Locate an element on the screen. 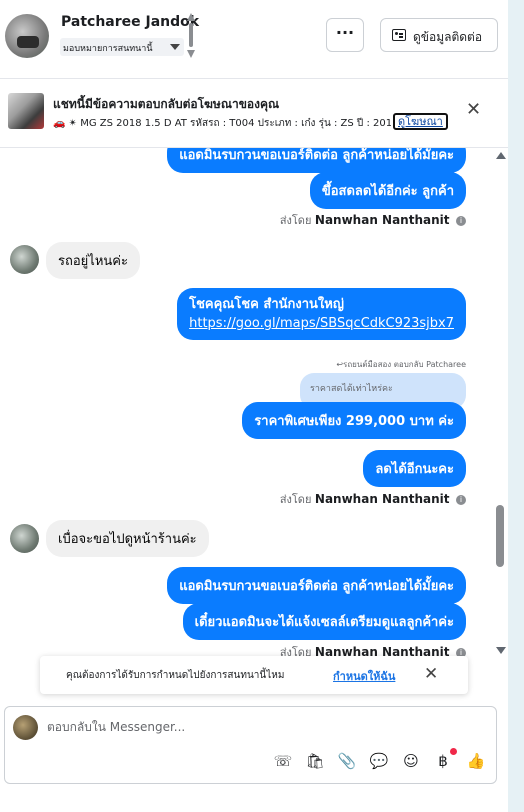  contact-name: Patcharee Jandok is located at coordinates (130, 22).